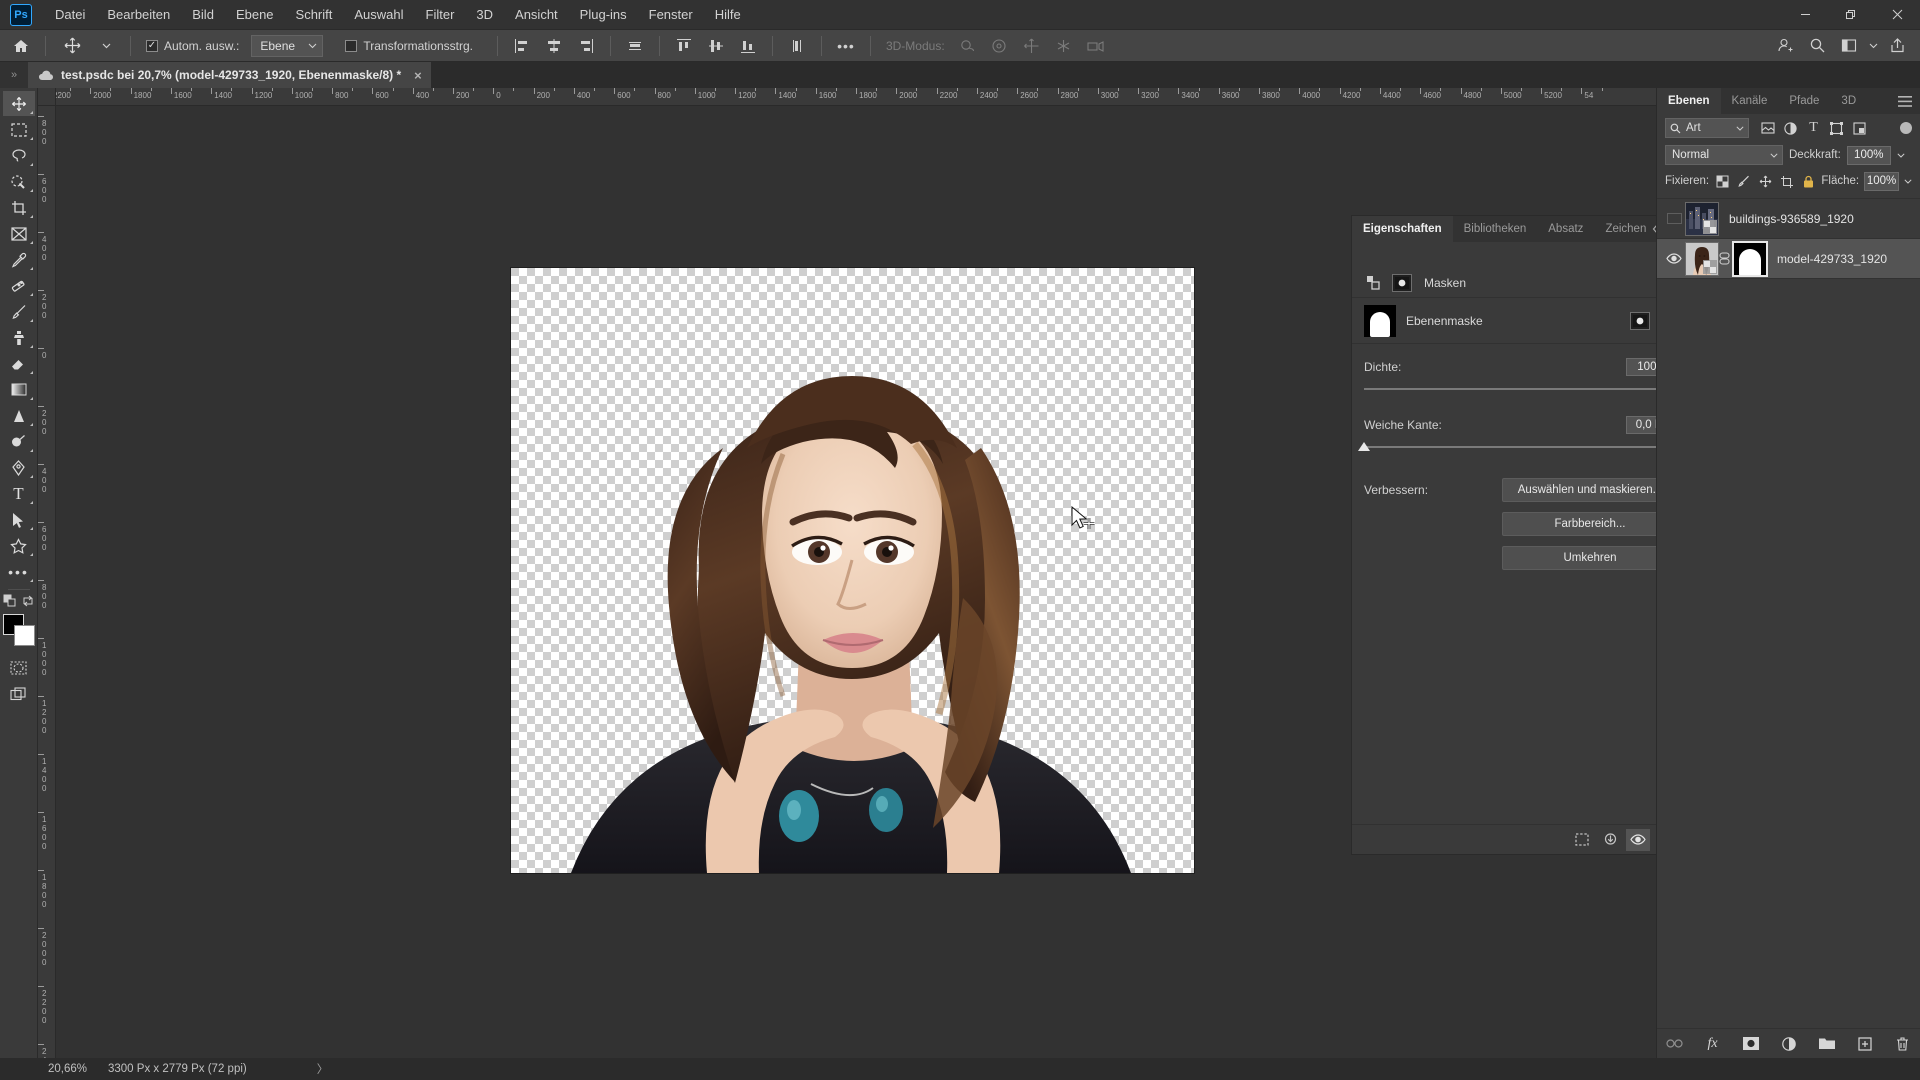 This screenshot has height=1080, width=1920. Describe the element at coordinates (1859, 128) in the screenshot. I see `smart-object-filter-icon` at that location.